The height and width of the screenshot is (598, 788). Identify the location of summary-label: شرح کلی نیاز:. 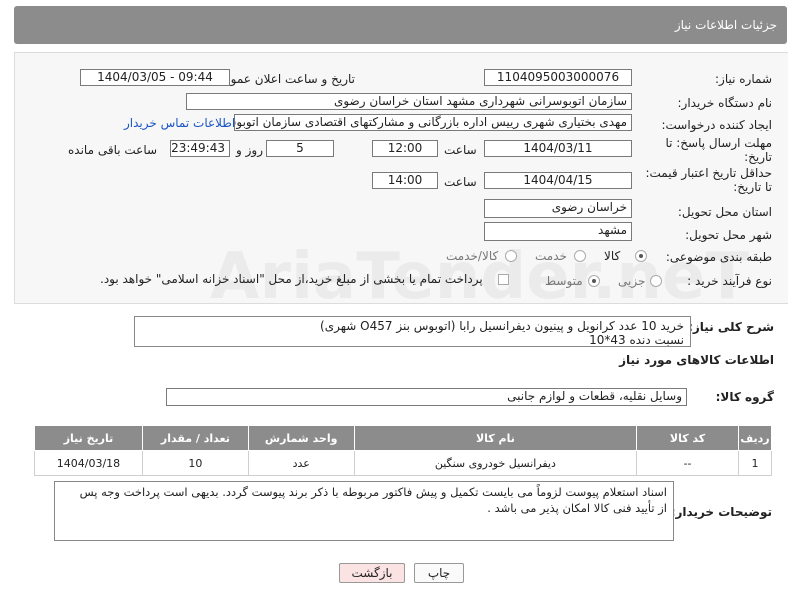
(731, 327).